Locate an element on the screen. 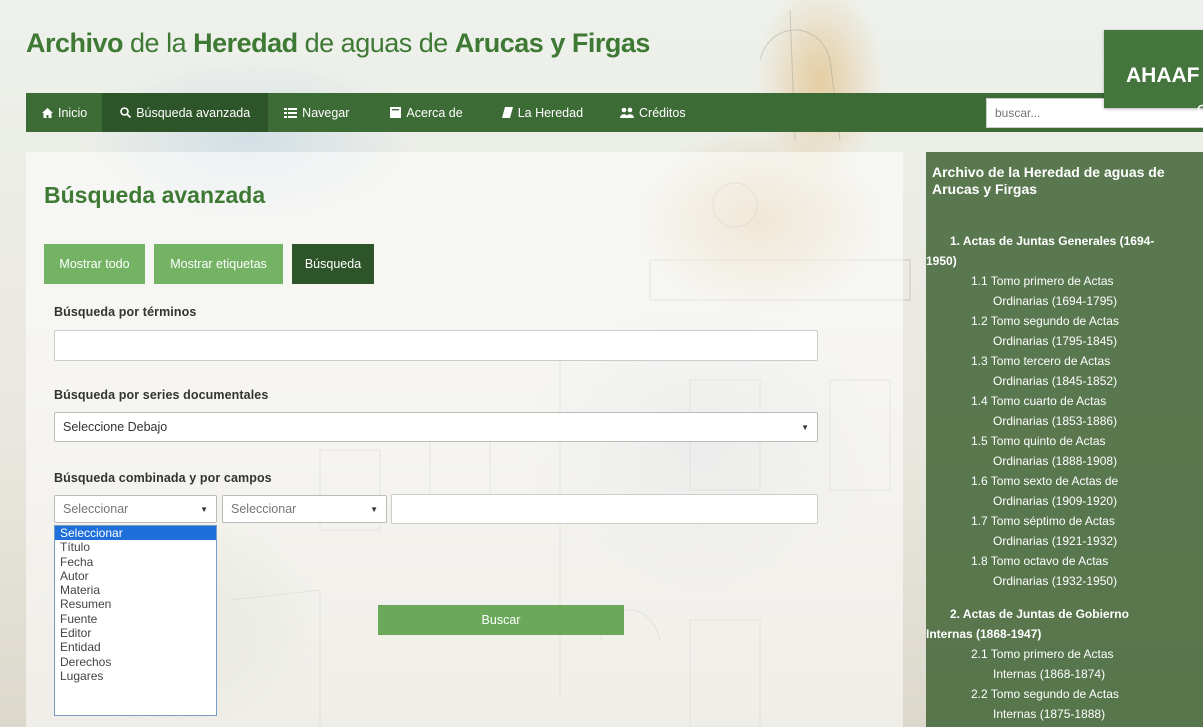 Image resolution: width=1203 pixels, height=727 pixels. sidebar-item-line2: Ordinarias (1795-1845) is located at coordinates (1055, 341).